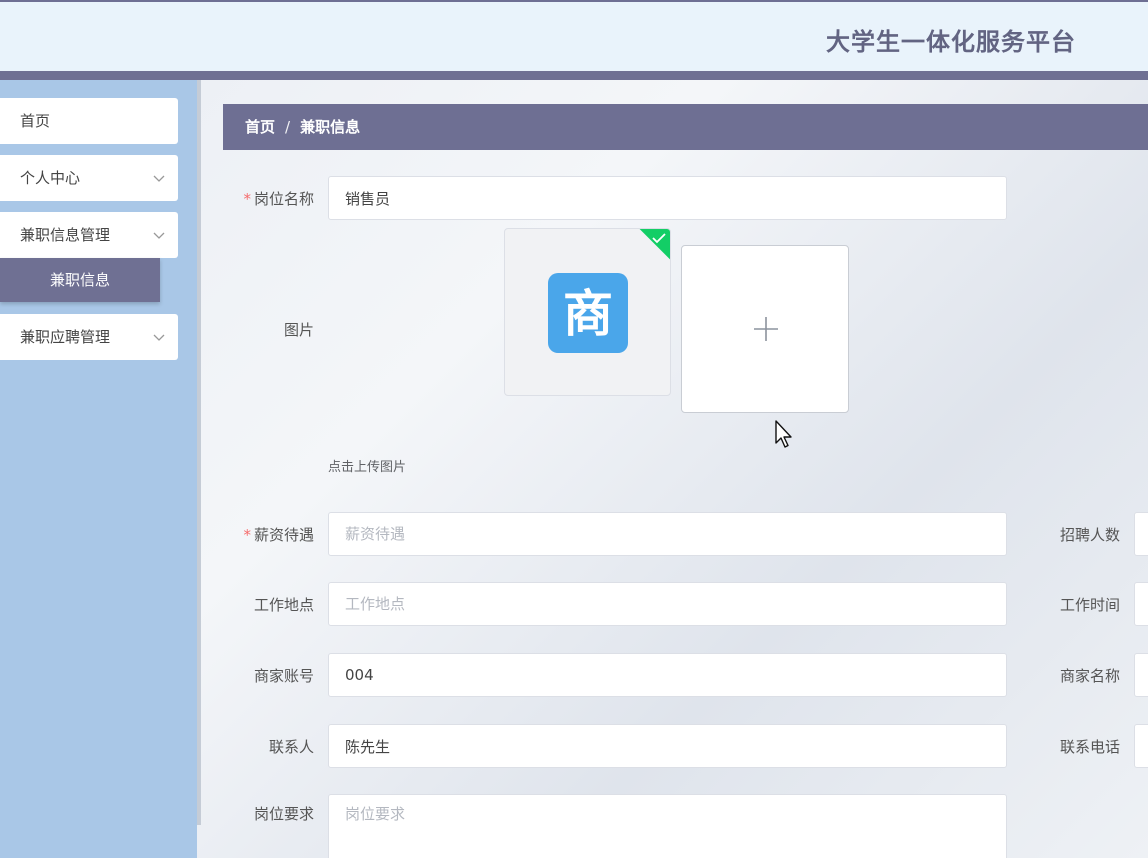 Image resolution: width=1148 pixels, height=858 pixels. Describe the element at coordinates (283, 676) in the screenshot. I see `merchant-account-label: 商家账号` at that location.